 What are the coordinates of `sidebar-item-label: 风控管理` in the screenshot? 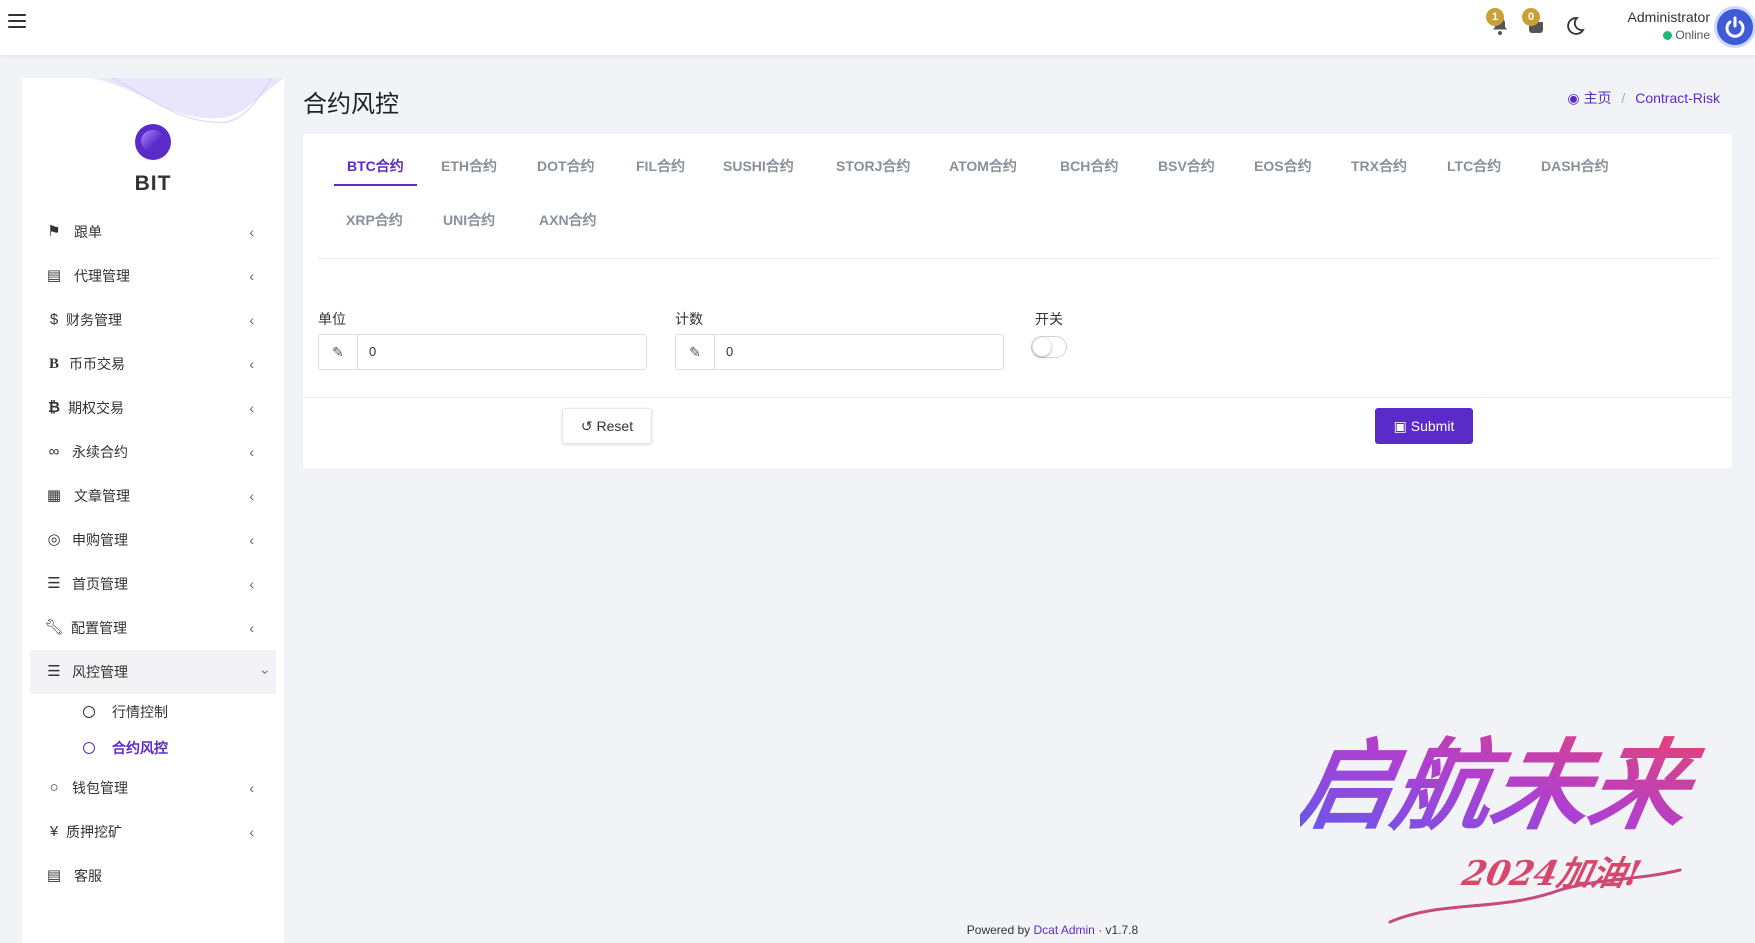 It's located at (100, 672).